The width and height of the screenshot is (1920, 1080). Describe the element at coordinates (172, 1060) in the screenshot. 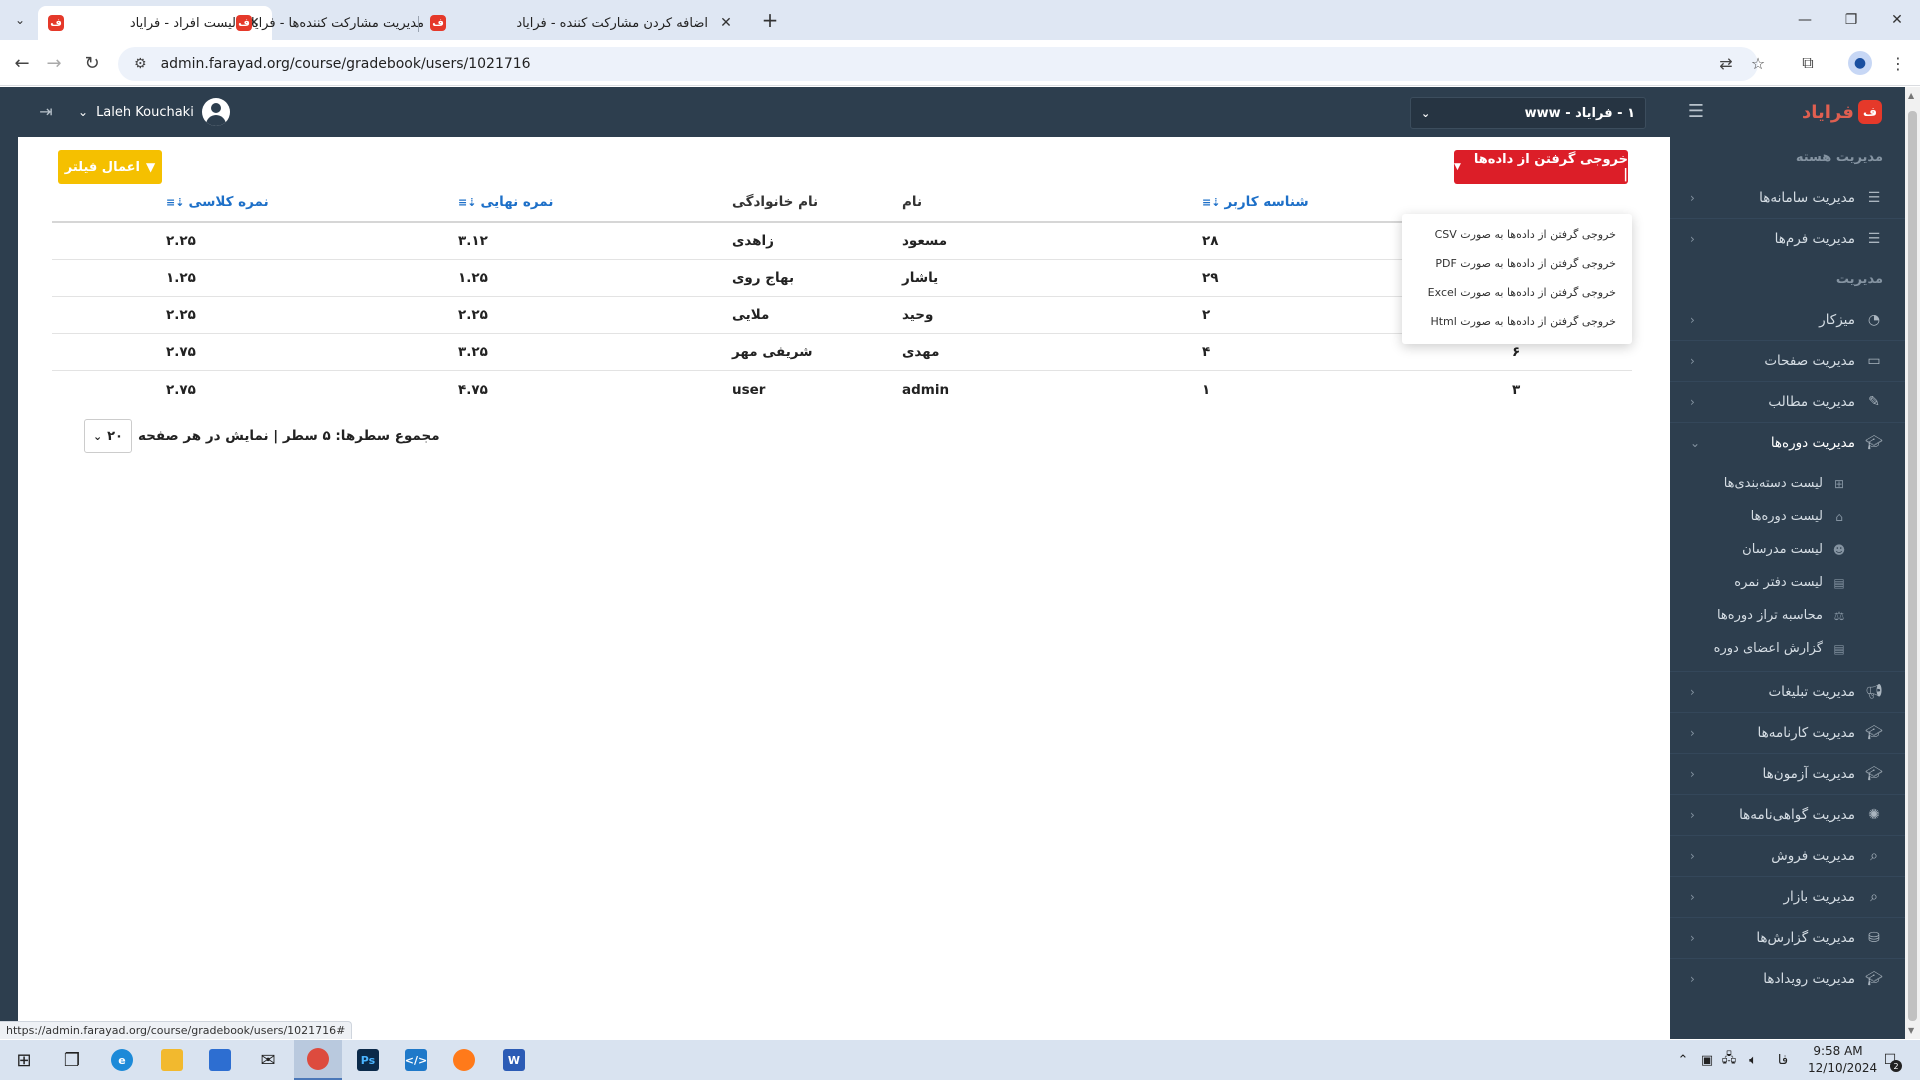

I see `file-explorer-icon` at that location.